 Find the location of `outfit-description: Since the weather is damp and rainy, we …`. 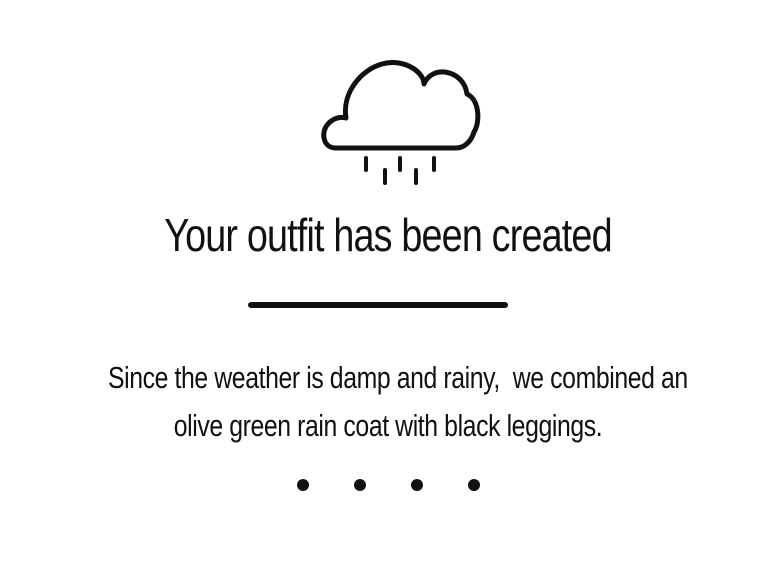

outfit-description: Since the weather is damp and rainy, we … is located at coordinates (398, 402).